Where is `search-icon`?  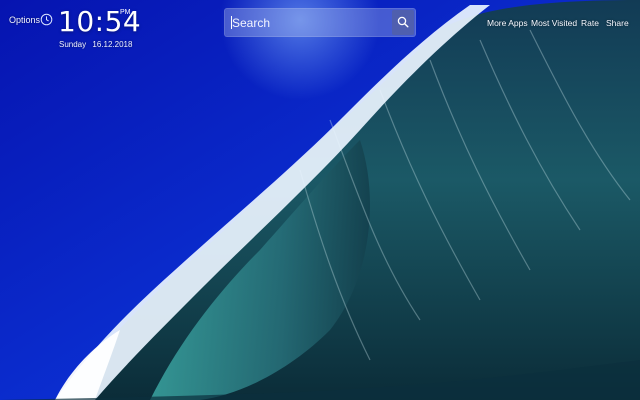 search-icon is located at coordinates (403, 22).